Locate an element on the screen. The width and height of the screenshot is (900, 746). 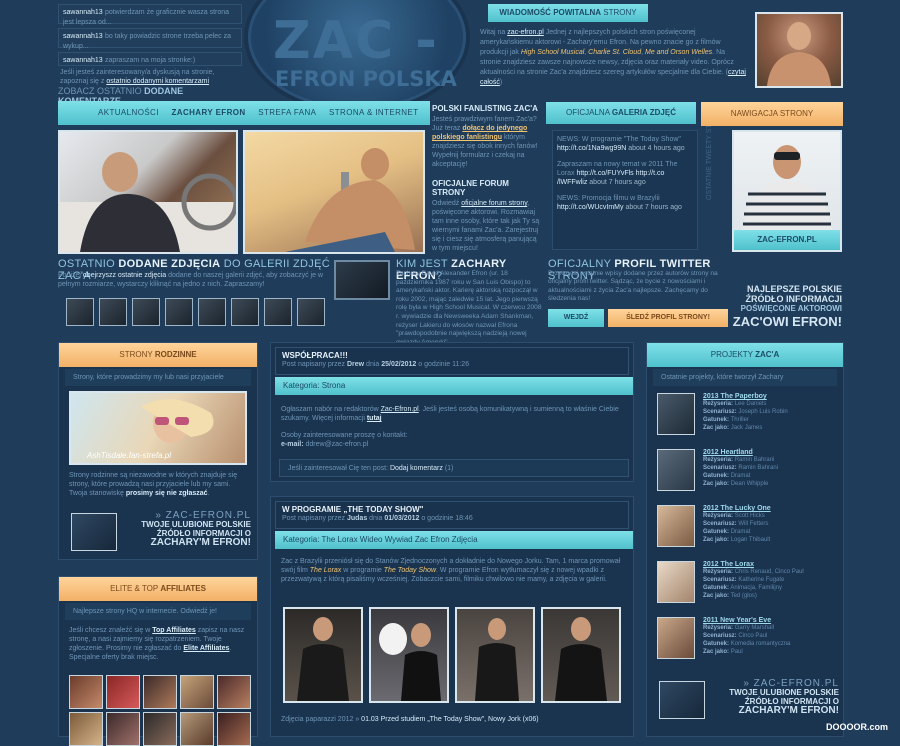
project-title: 2013 The Paperboy is located at coordinates (772, 396).